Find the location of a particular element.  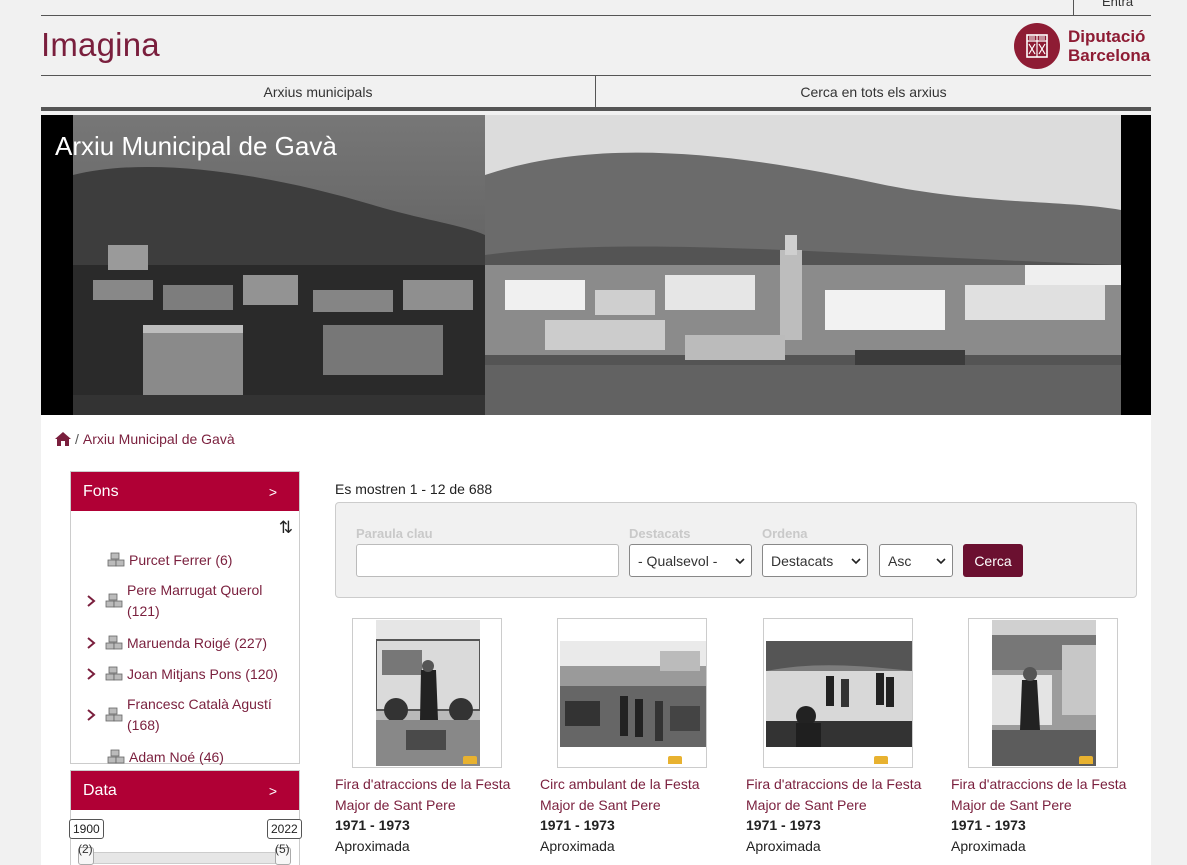

list-item: Joan Mitjans Pons (120) is located at coordinates (186, 673).